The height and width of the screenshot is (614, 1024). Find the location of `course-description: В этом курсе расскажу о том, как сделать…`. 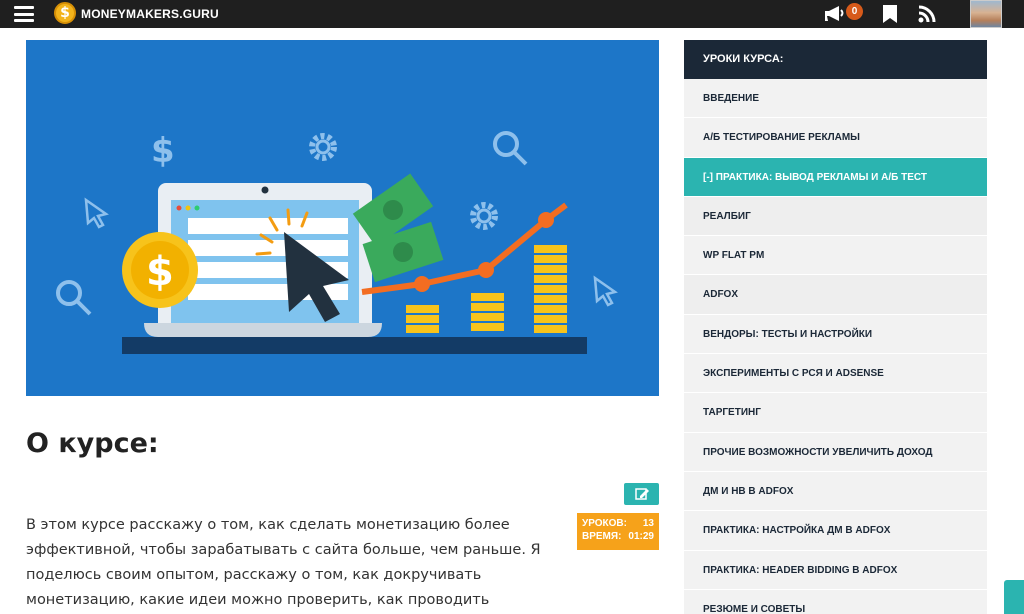

course-description: В этом курсе расскажу о том, как сделать… is located at coordinates (283, 562).